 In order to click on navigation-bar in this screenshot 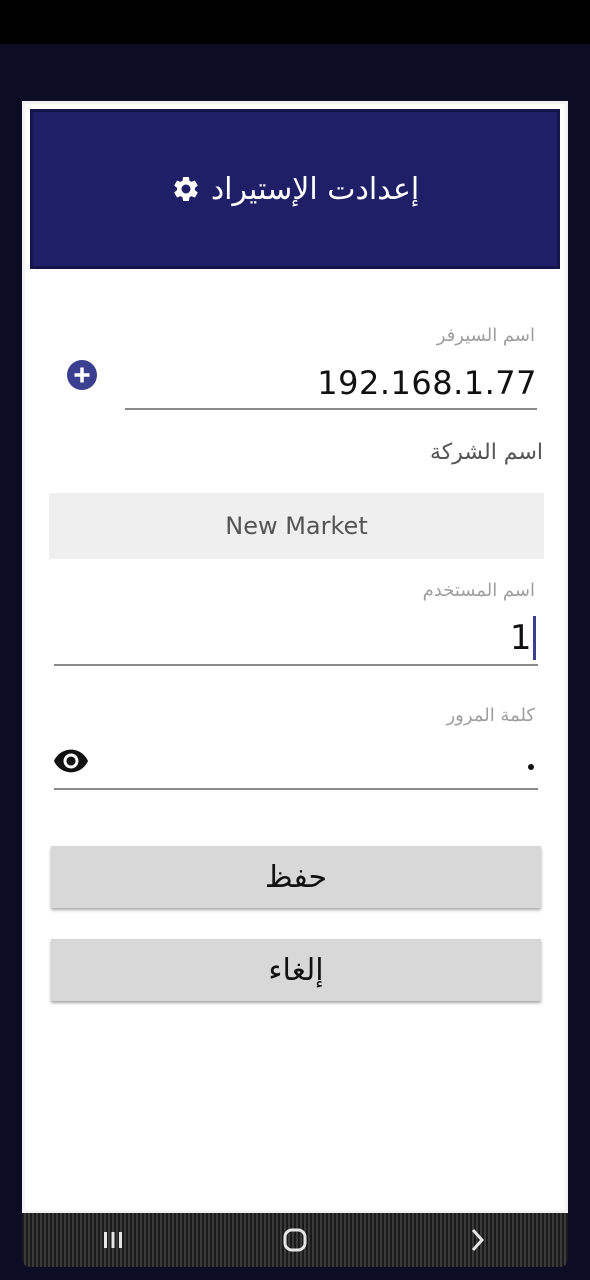, I will do `click(295, 1240)`.